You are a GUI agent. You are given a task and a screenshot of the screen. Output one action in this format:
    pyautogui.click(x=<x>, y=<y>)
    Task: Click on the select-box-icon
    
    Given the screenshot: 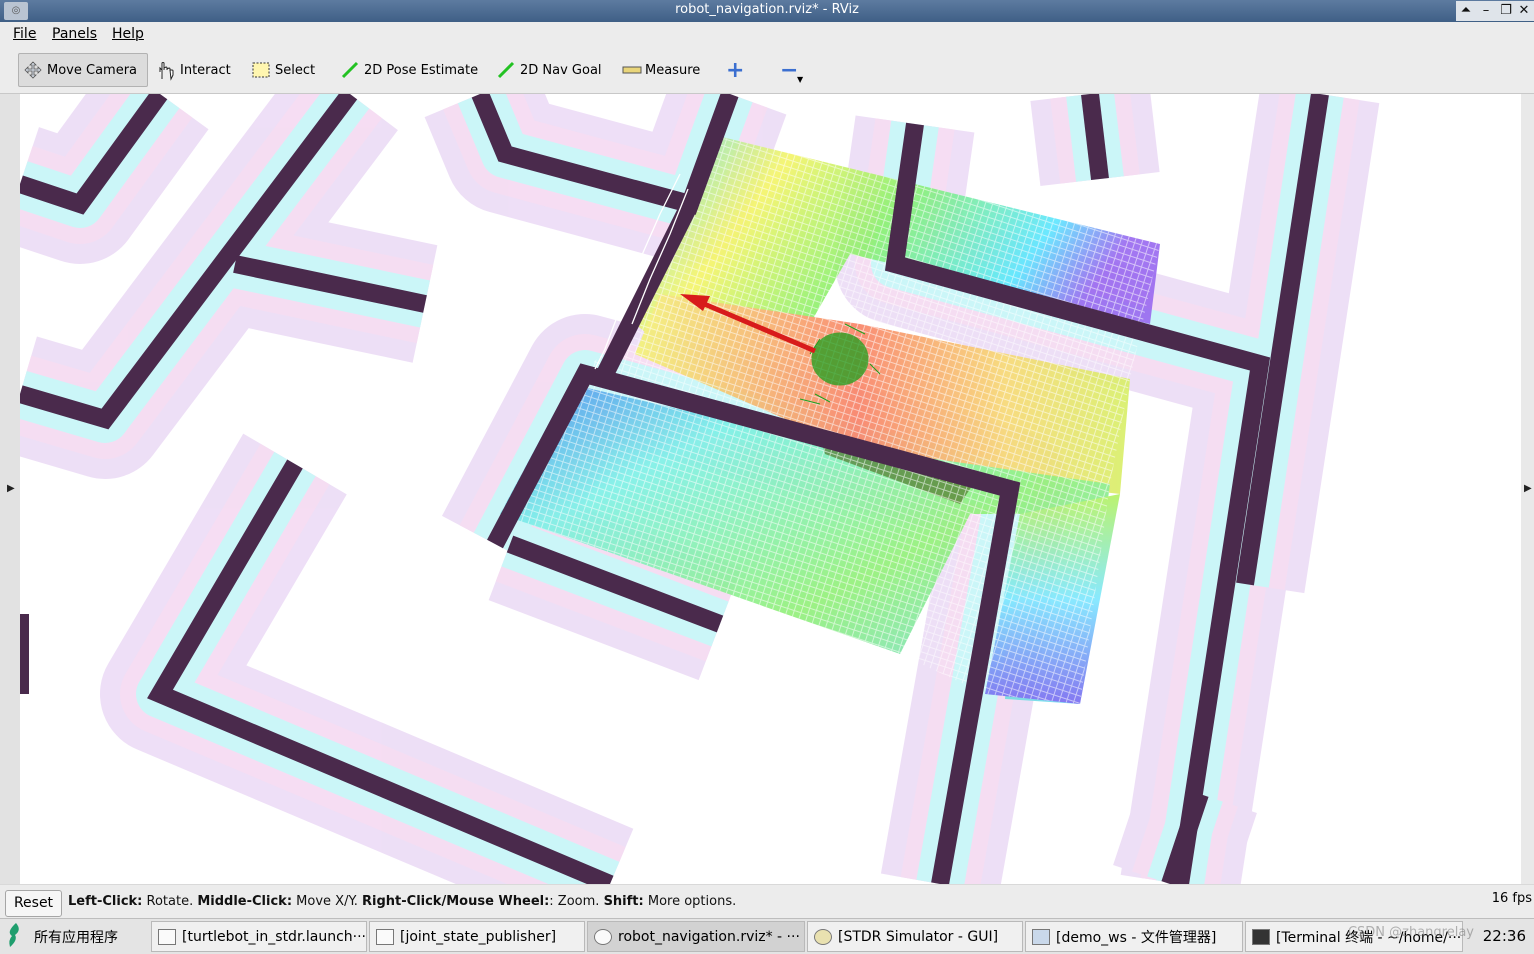 What is the action you would take?
    pyautogui.click(x=261, y=70)
    